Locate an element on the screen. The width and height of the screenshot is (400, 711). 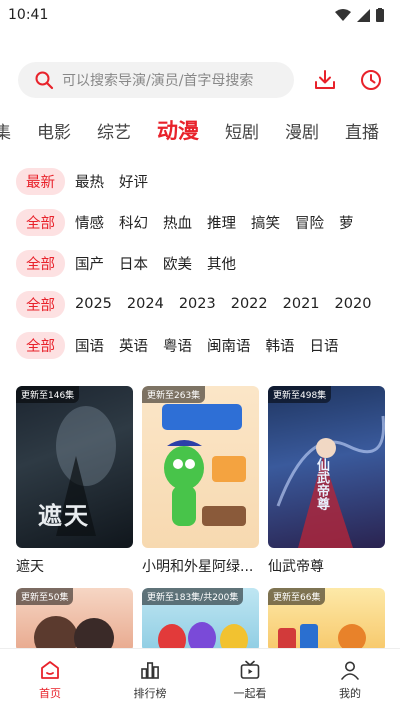
poster-title-art: 遮天 is located at coordinates (64, 515).